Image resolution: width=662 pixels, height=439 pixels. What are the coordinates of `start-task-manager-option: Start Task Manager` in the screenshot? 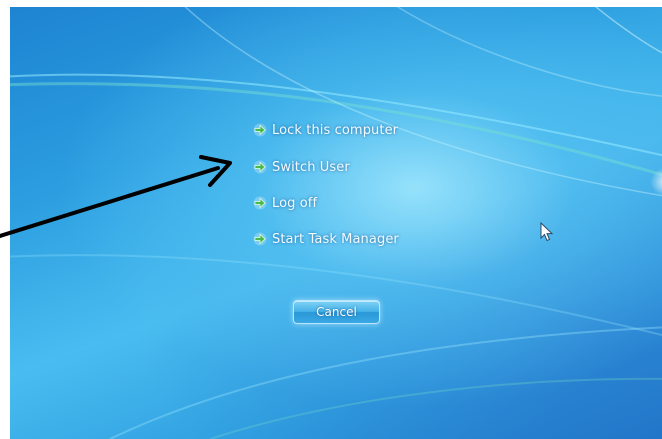 It's located at (326, 239).